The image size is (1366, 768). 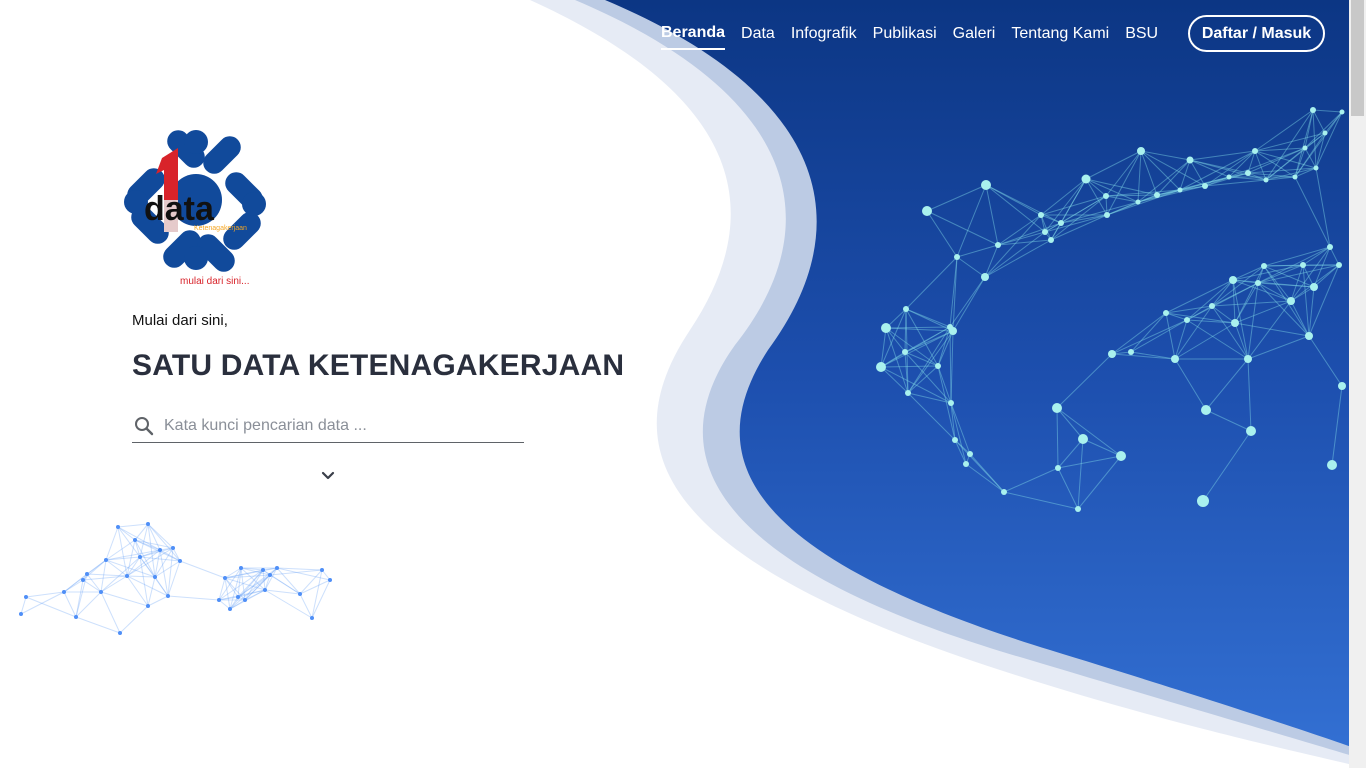 What do you see at coordinates (220, 228) in the screenshot?
I see `logo-subtitle: Ketenagakerjaan` at bounding box center [220, 228].